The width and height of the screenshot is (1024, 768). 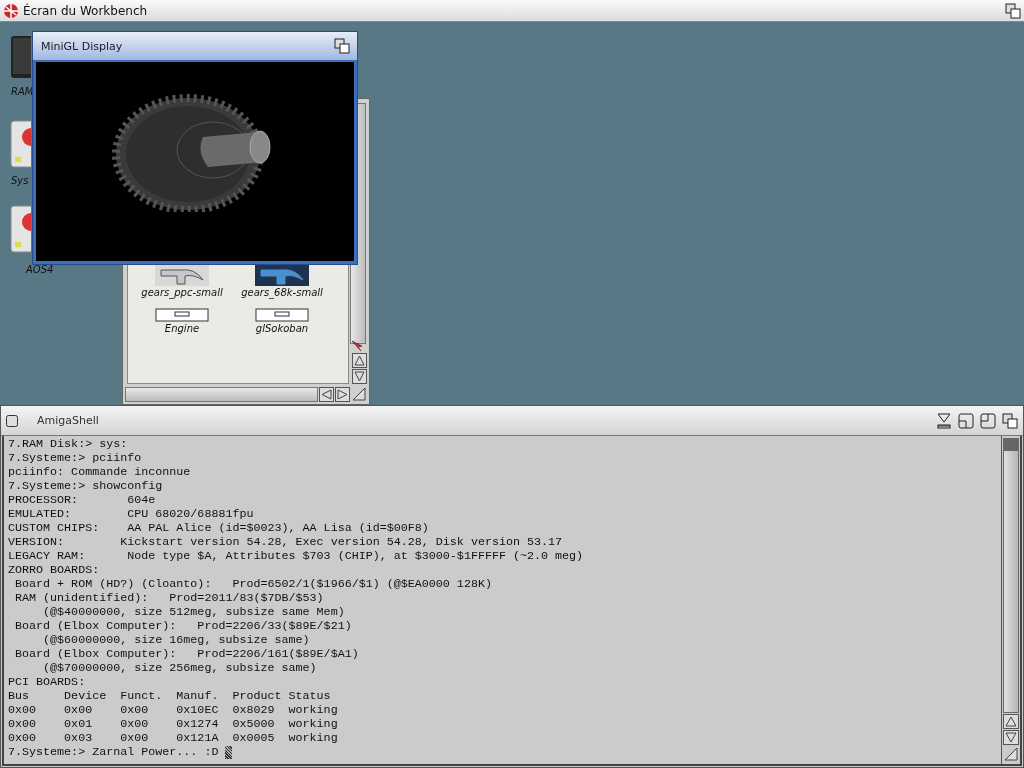 I want to click on scroll-right-arrow-icon, so click(x=342, y=394).